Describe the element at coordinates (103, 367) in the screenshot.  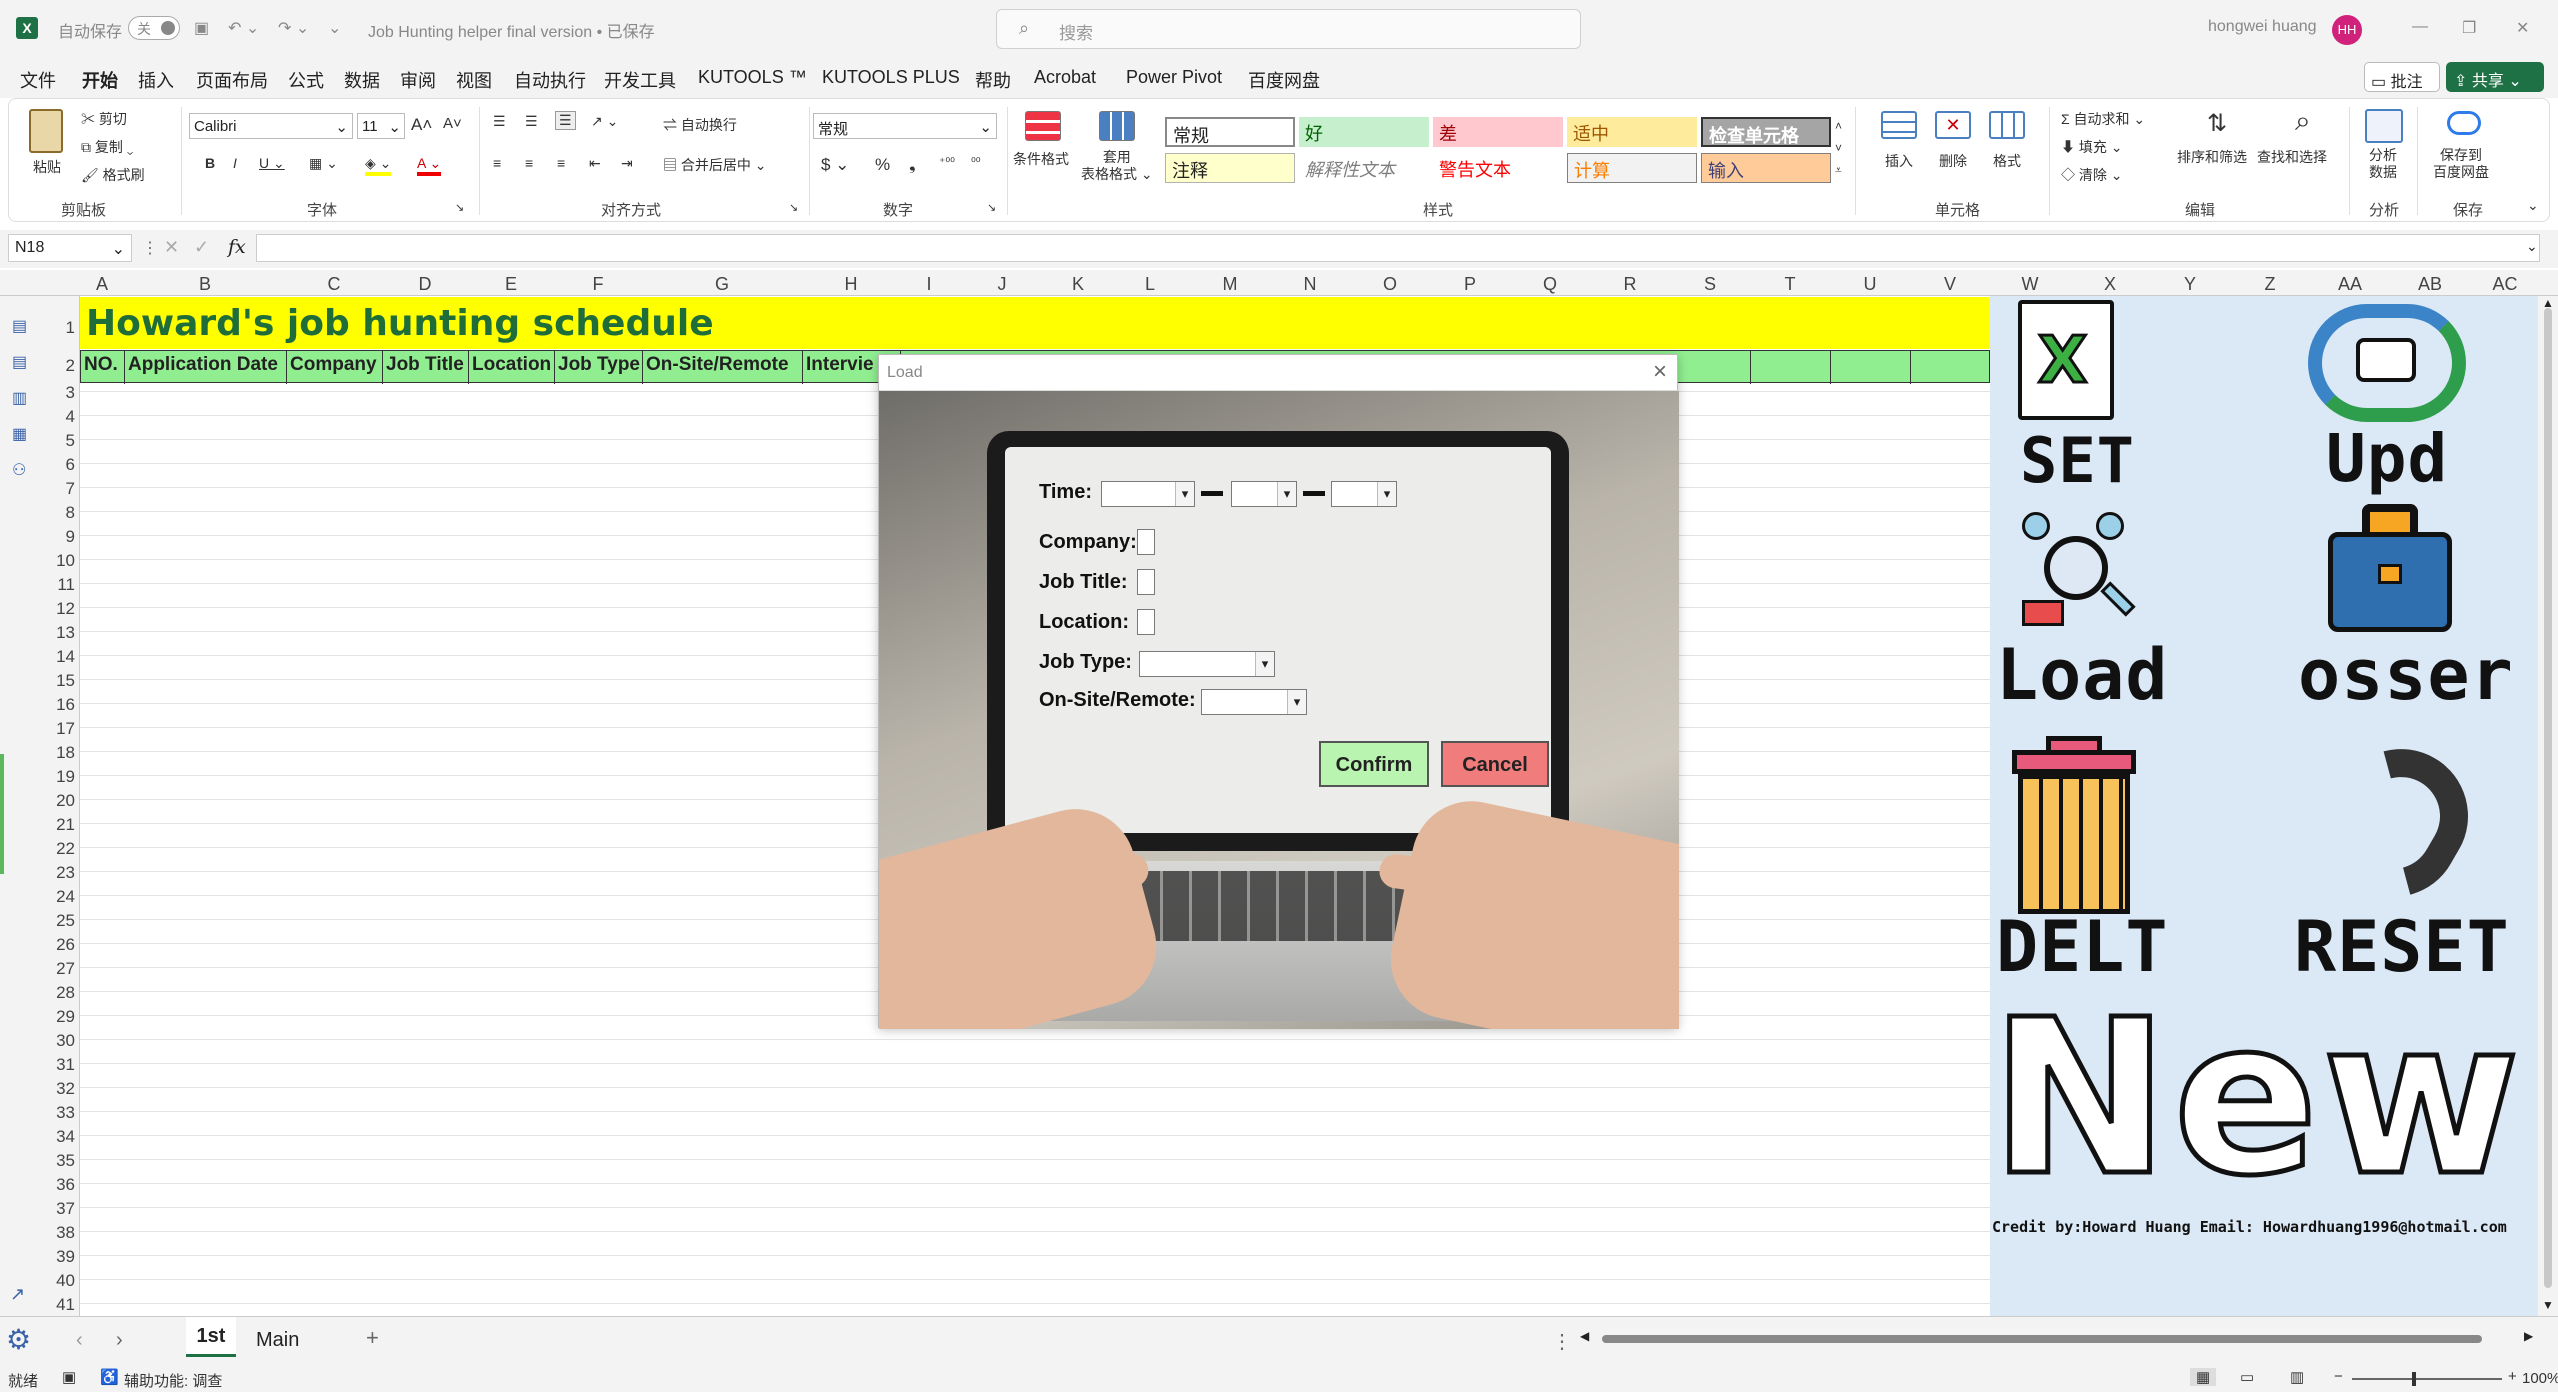
I see `header-cell-no: NO.` at that location.